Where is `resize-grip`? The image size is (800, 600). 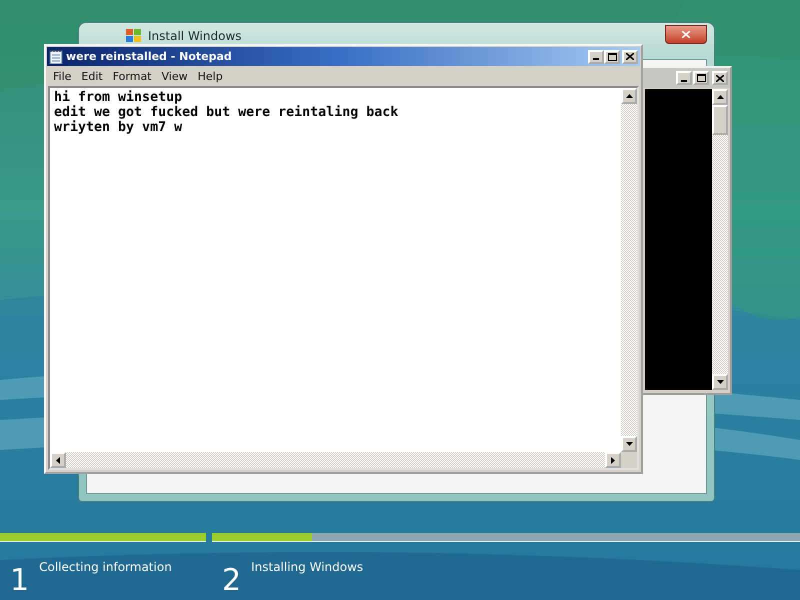
resize-grip is located at coordinates (629, 460).